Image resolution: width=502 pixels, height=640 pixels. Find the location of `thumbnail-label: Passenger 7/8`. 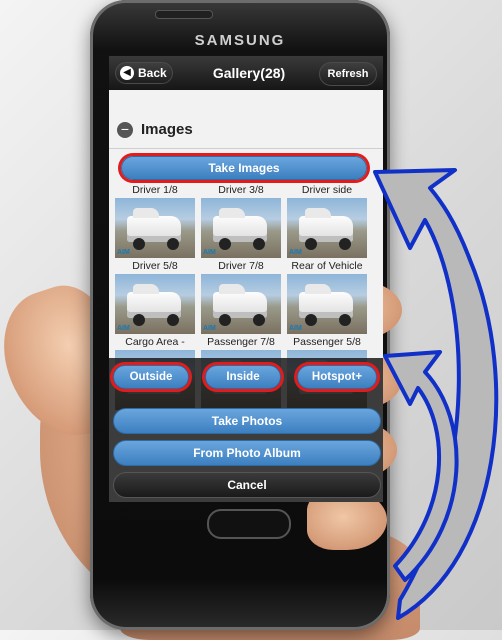

thumbnail-label: Passenger 7/8 is located at coordinates (241, 342).